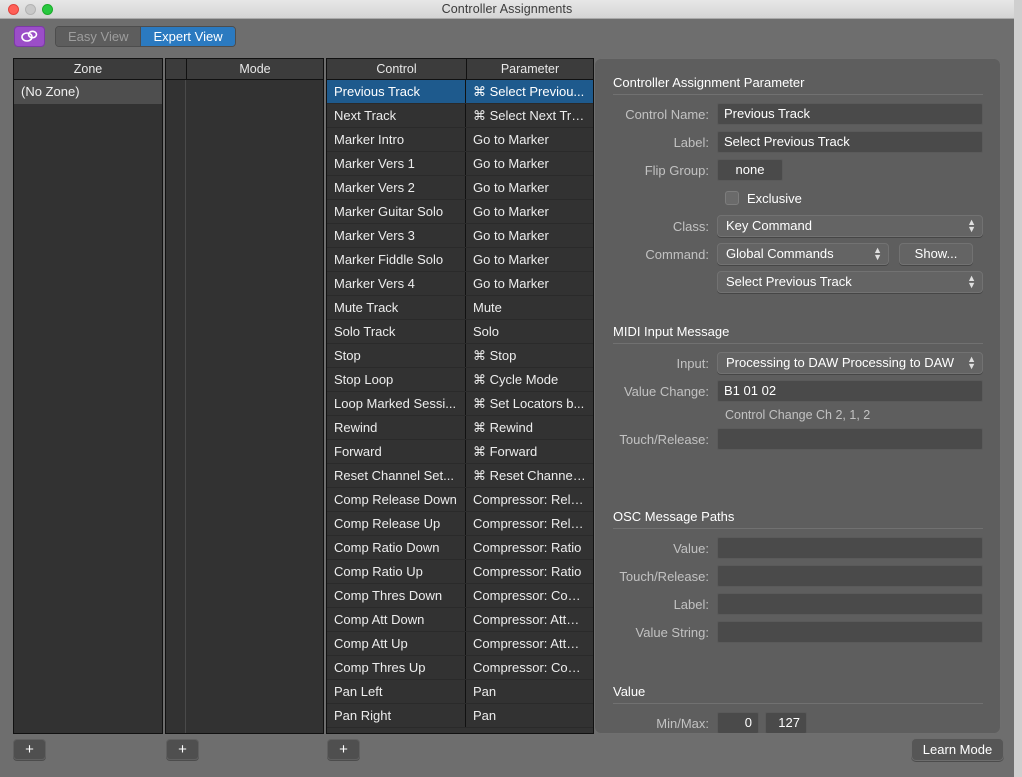  Describe the element at coordinates (29, 36) in the screenshot. I see `link-toggle-button` at that location.